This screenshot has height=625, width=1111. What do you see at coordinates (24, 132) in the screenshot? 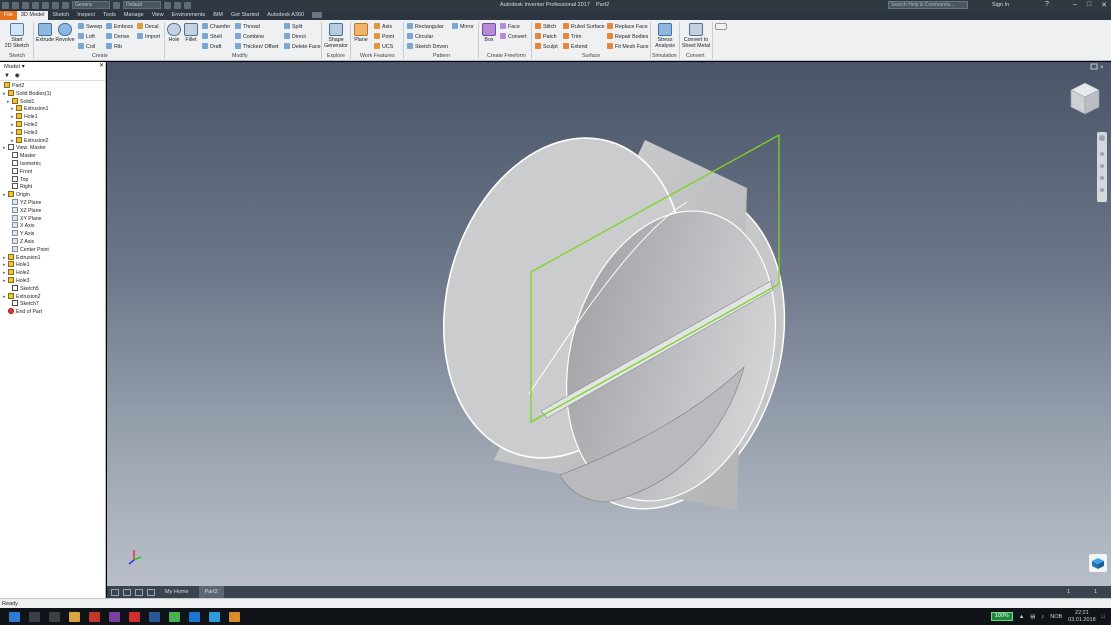
I see `tree-node: ▸ Hole3` at bounding box center [24, 132].